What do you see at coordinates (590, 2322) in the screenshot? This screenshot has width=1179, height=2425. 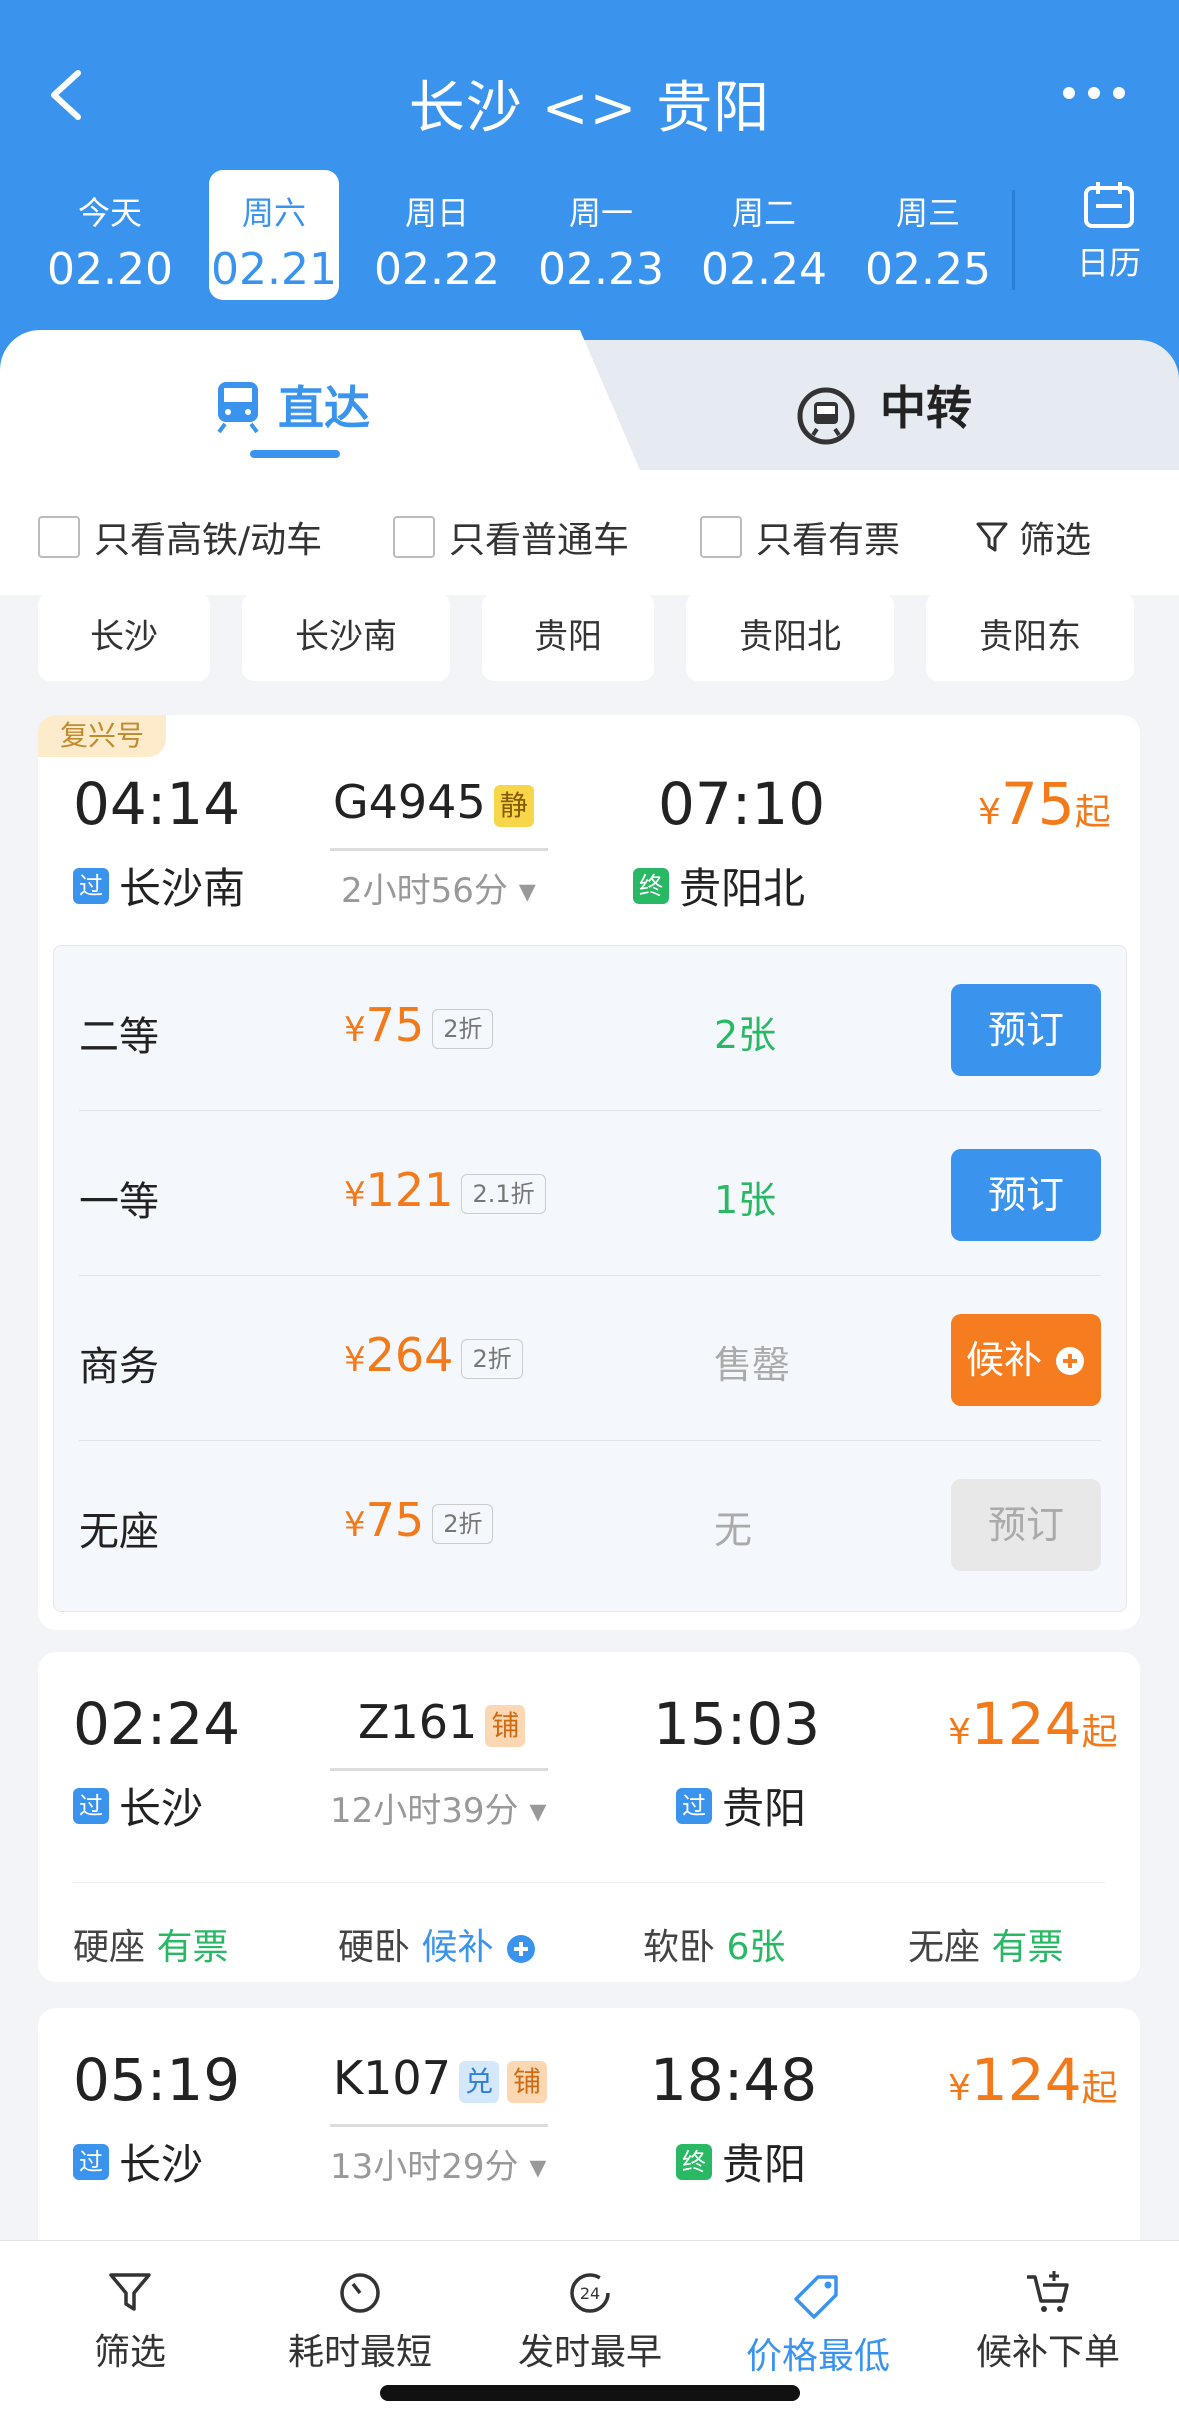 I see `toolbar-earliest: 24 发时最早` at bounding box center [590, 2322].